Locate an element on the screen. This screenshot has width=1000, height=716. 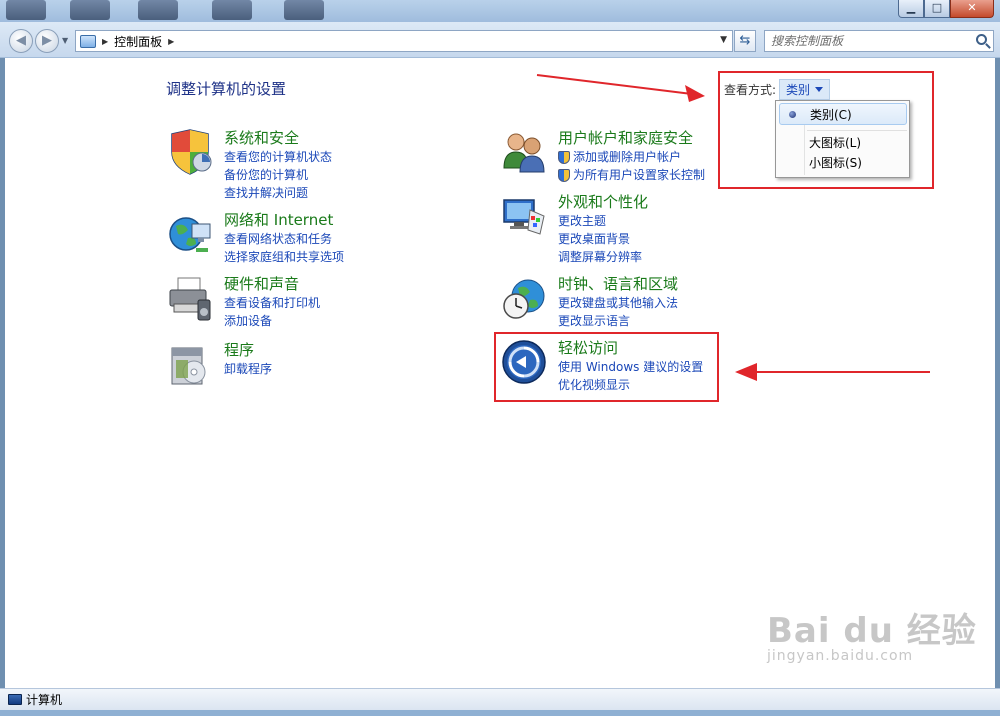
address-bar: ◀ ▶ ▼ ▶ 控制面板 ▶ ▼ ⇆ is located at coordinates (500, 40).